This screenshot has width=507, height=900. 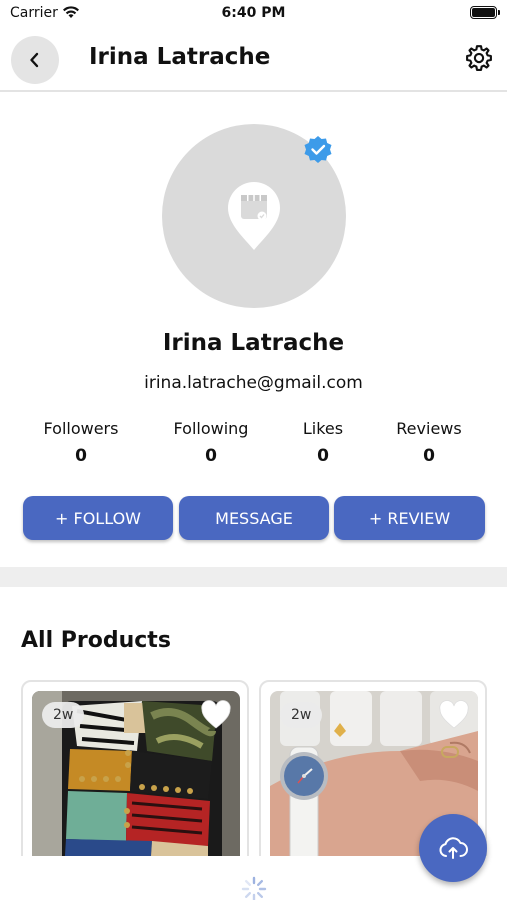 What do you see at coordinates (211, 442) in the screenshot?
I see `stat-following: Following 0` at bounding box center [211, 442].